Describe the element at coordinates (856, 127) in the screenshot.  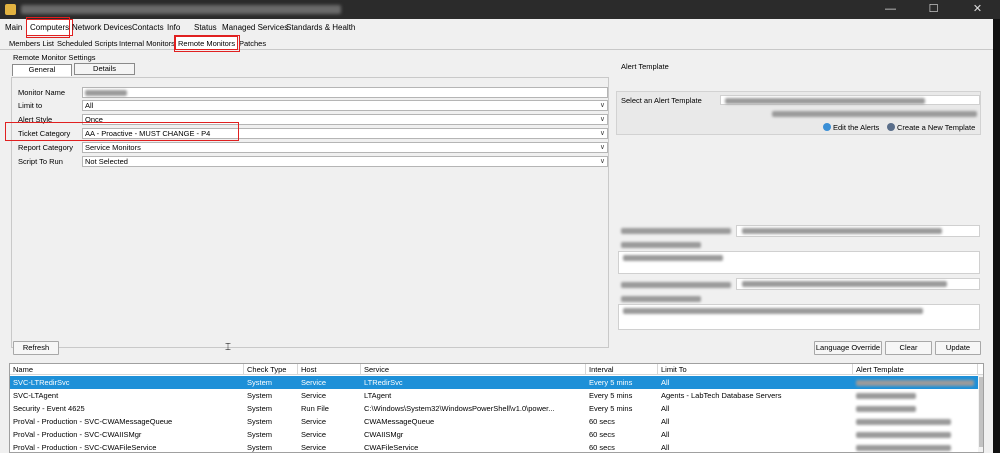
I see `edit-alerts-link-label: Edit the Alerts` at that location.